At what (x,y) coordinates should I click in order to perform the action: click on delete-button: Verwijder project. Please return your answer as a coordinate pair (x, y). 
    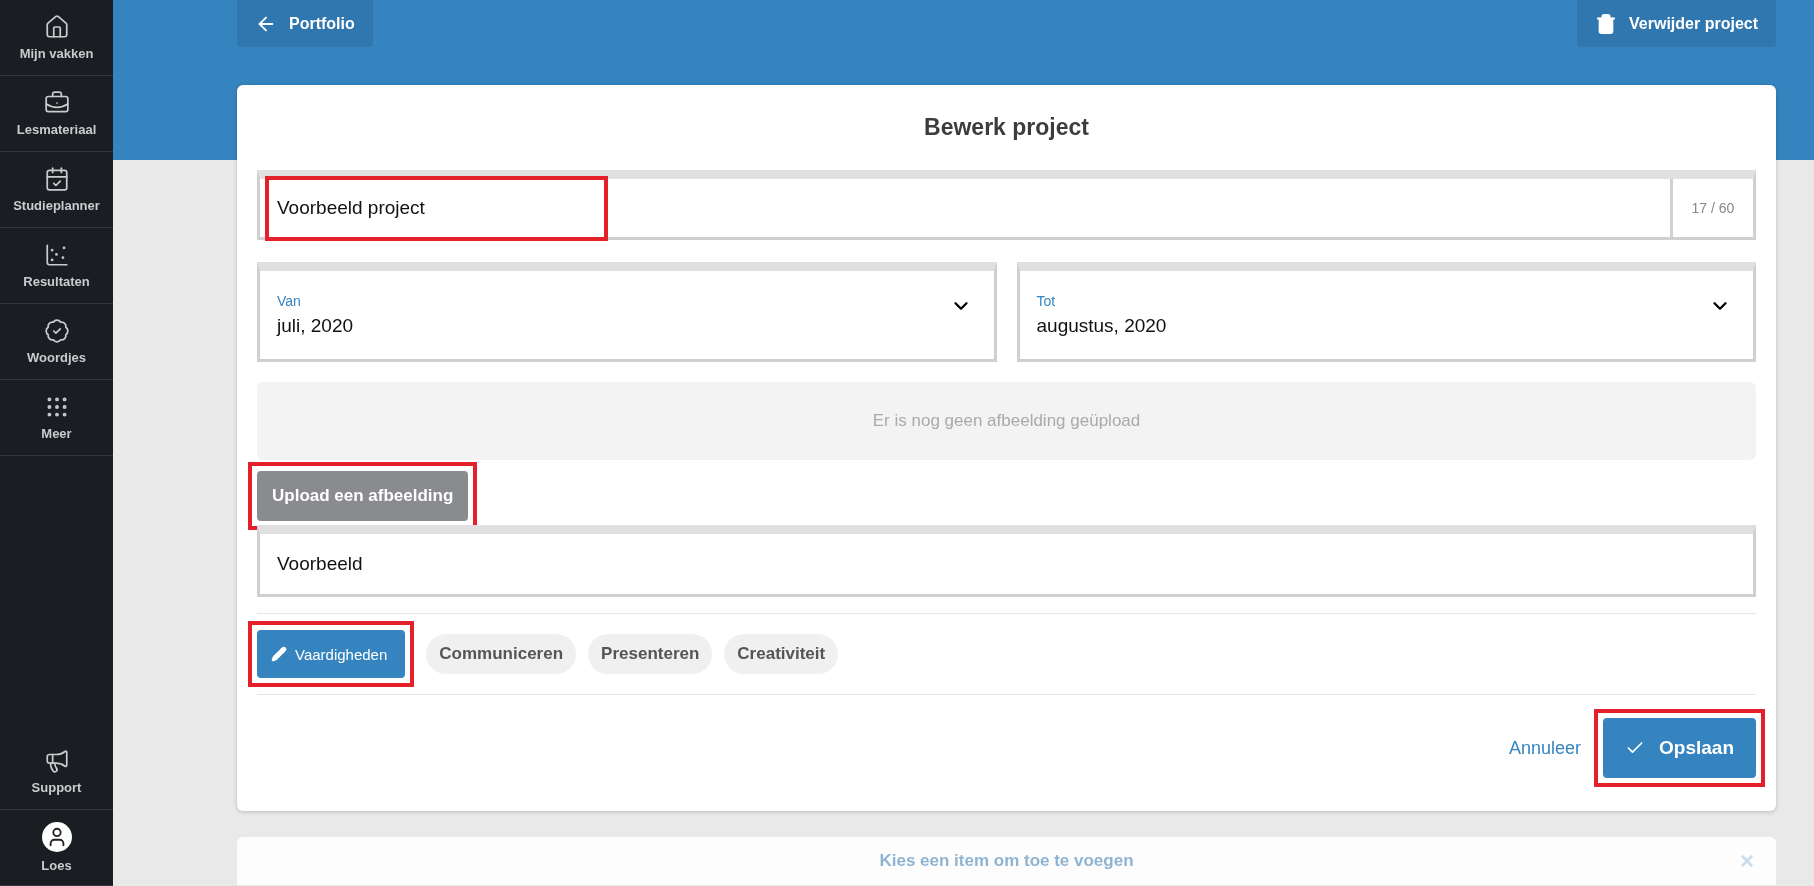
    Looking at the image, I should click on (1676, 23).